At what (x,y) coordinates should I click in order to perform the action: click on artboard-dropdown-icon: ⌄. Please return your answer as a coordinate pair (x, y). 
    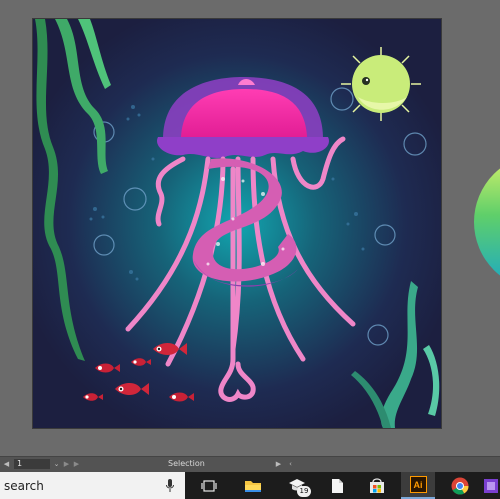
    Looking at the image, I should click on (56, 464).